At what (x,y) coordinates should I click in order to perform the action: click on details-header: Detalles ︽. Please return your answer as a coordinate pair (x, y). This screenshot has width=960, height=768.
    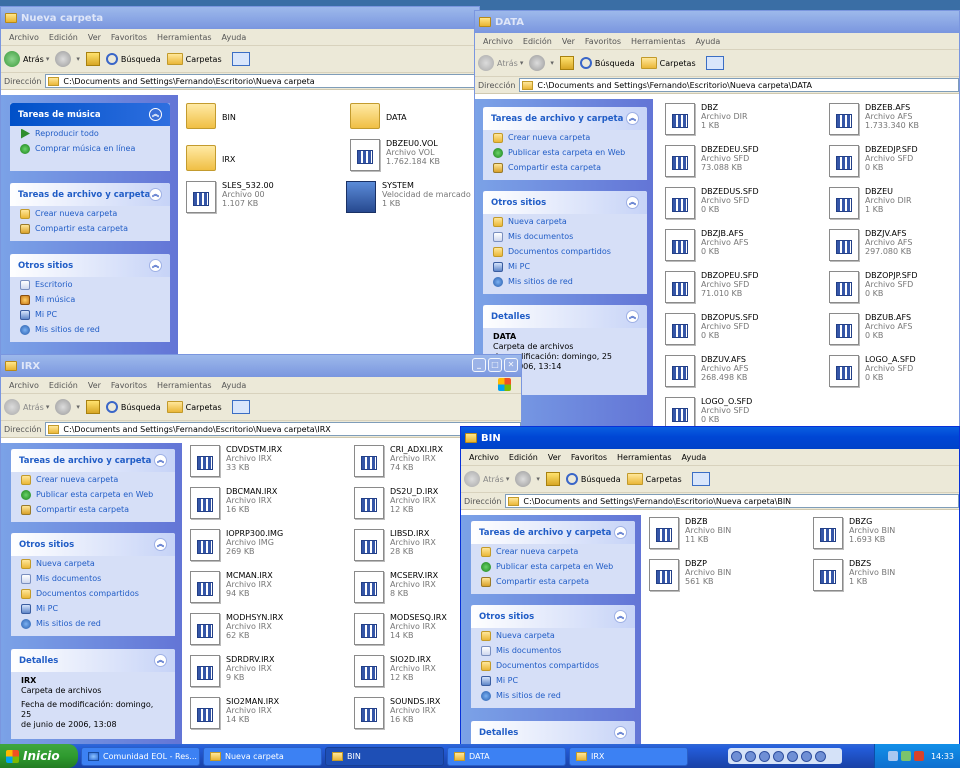
    Looking at the image, I should click on (565, 316).